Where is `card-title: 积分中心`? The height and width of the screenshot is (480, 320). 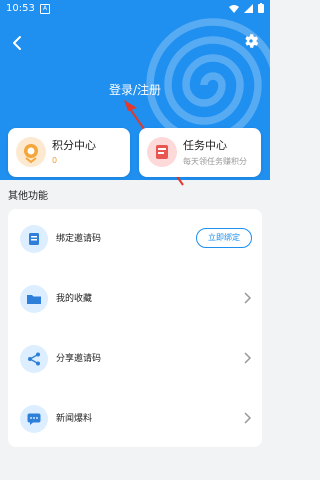 card-title: 积分中心 is located at coordinates (74, 145).